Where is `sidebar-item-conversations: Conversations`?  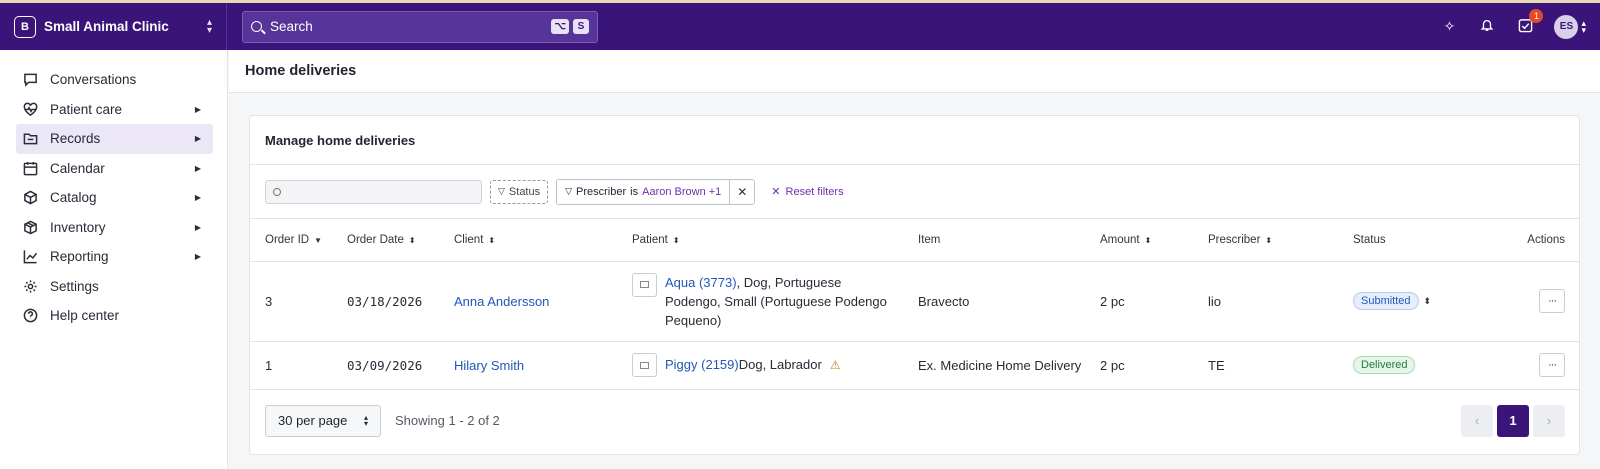 sidebar-item-conversations: Conversations is located at coordinates (114, 80).